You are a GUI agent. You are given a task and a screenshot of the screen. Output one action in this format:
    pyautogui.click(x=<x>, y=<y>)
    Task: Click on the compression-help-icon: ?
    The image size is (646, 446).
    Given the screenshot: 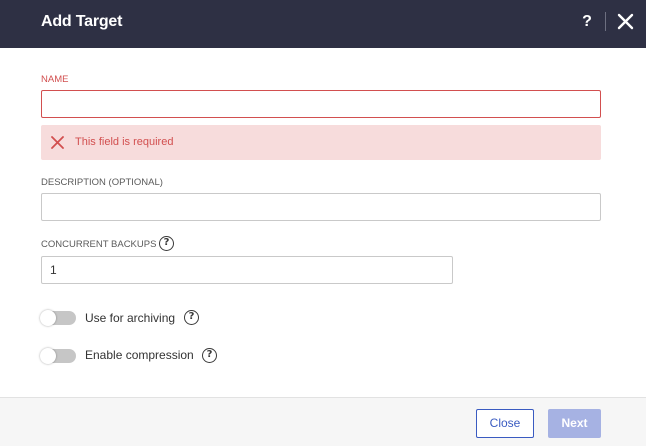 What is the action you would take?
    pyautogui.click(x=209, y=355)
    